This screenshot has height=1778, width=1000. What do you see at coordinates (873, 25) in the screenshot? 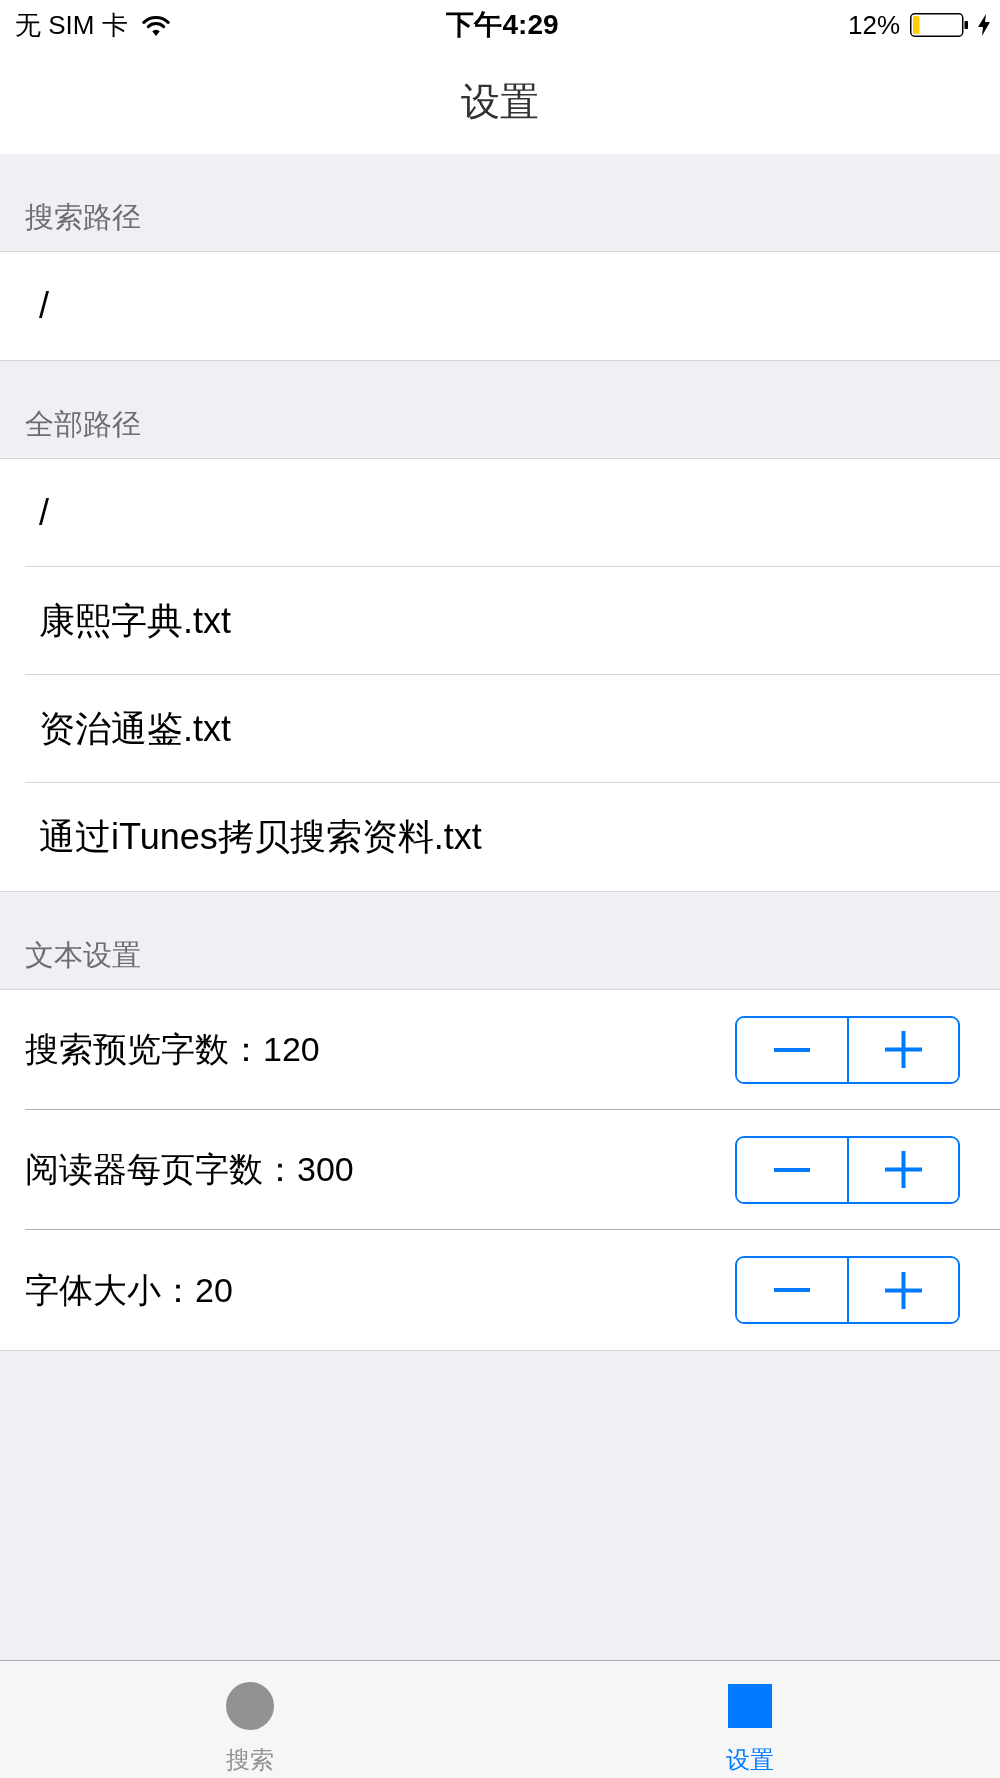
I see `battery-percent: 12%` at bounding box center [873, 25].